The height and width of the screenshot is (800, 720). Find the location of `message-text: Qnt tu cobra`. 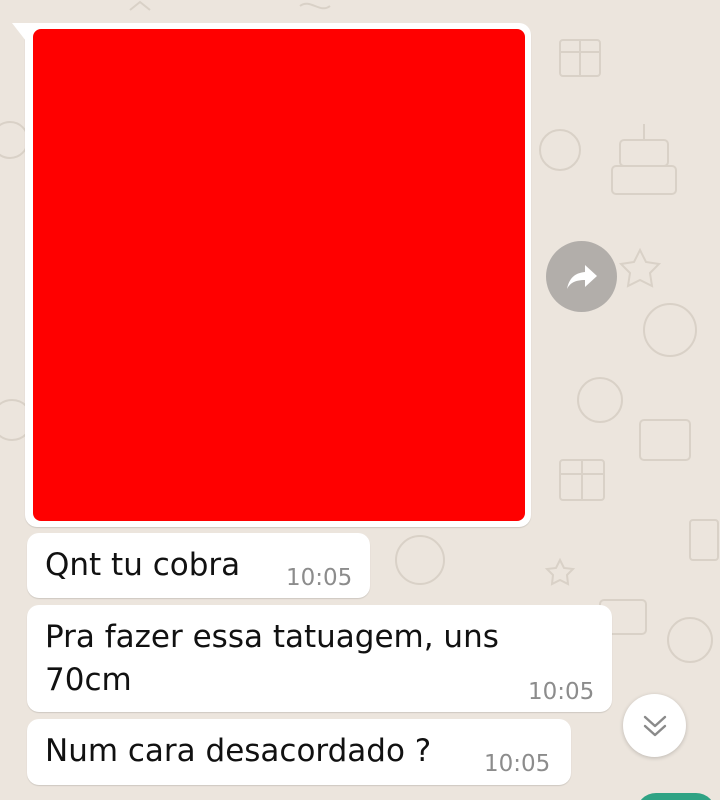

message-text: Qnt tu cobra is located at coordinates (143, 565).